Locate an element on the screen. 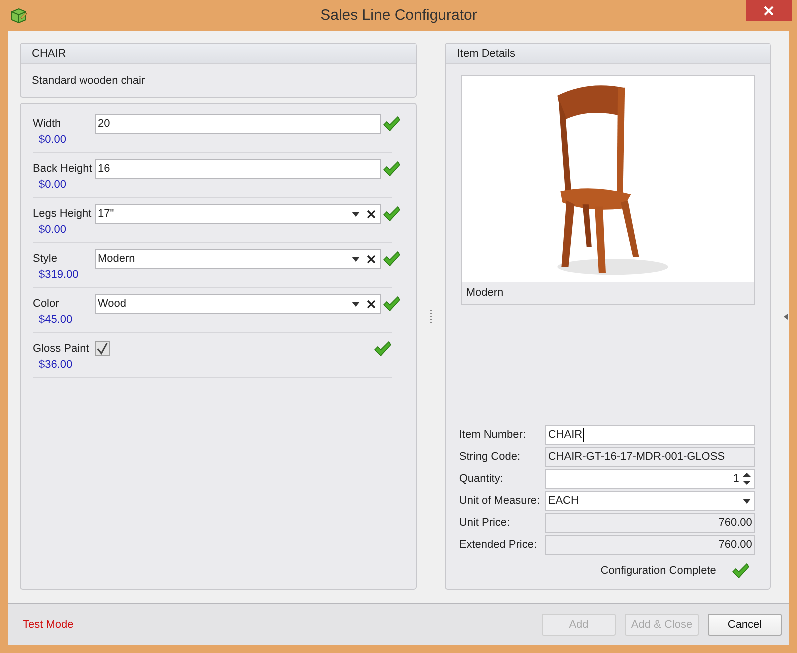 Image resolution: width=797 pixels, height=653 pixels. string-code-field: CHAIR-GT-16-17-MDR-001-GLOSS is located at coordinates (650, 457).